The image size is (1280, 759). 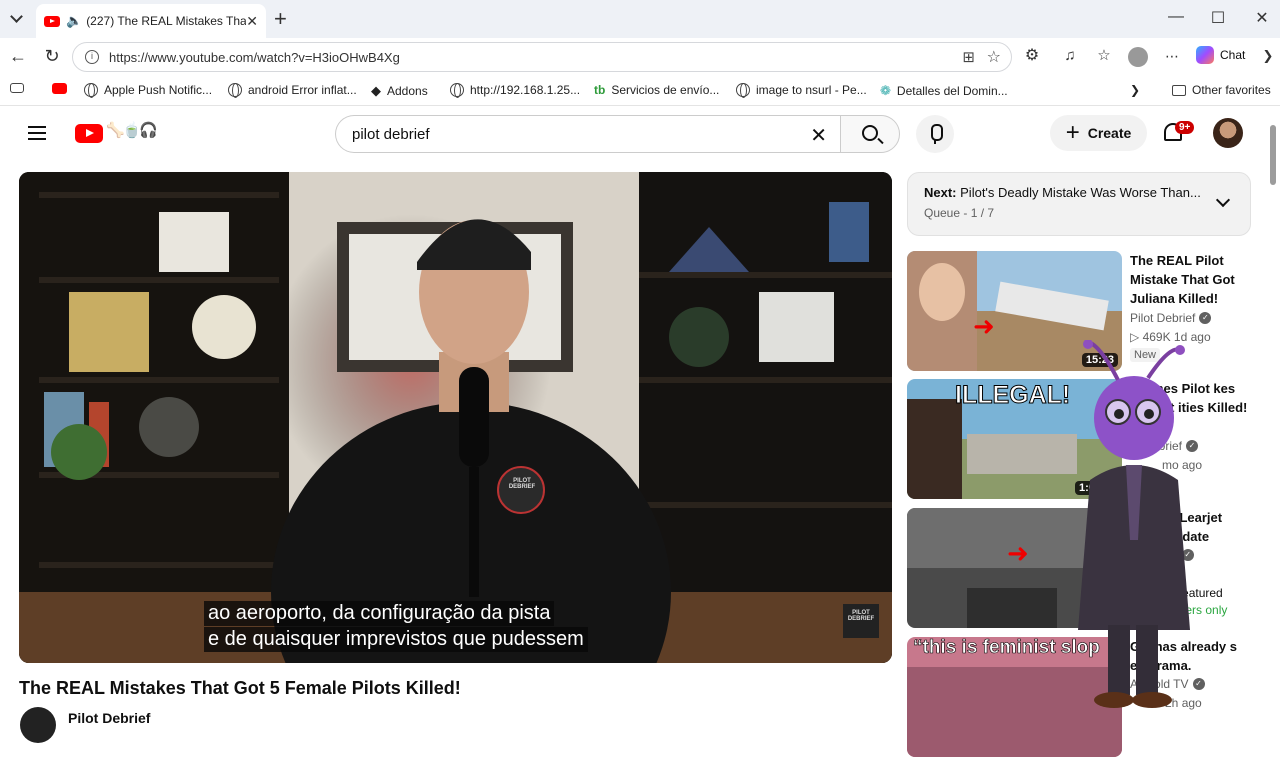 What do you see at coordinates (1032, 56) in the screenshot?
I see `extensions-icon: ⚙` at bounding box center [1032, 56].